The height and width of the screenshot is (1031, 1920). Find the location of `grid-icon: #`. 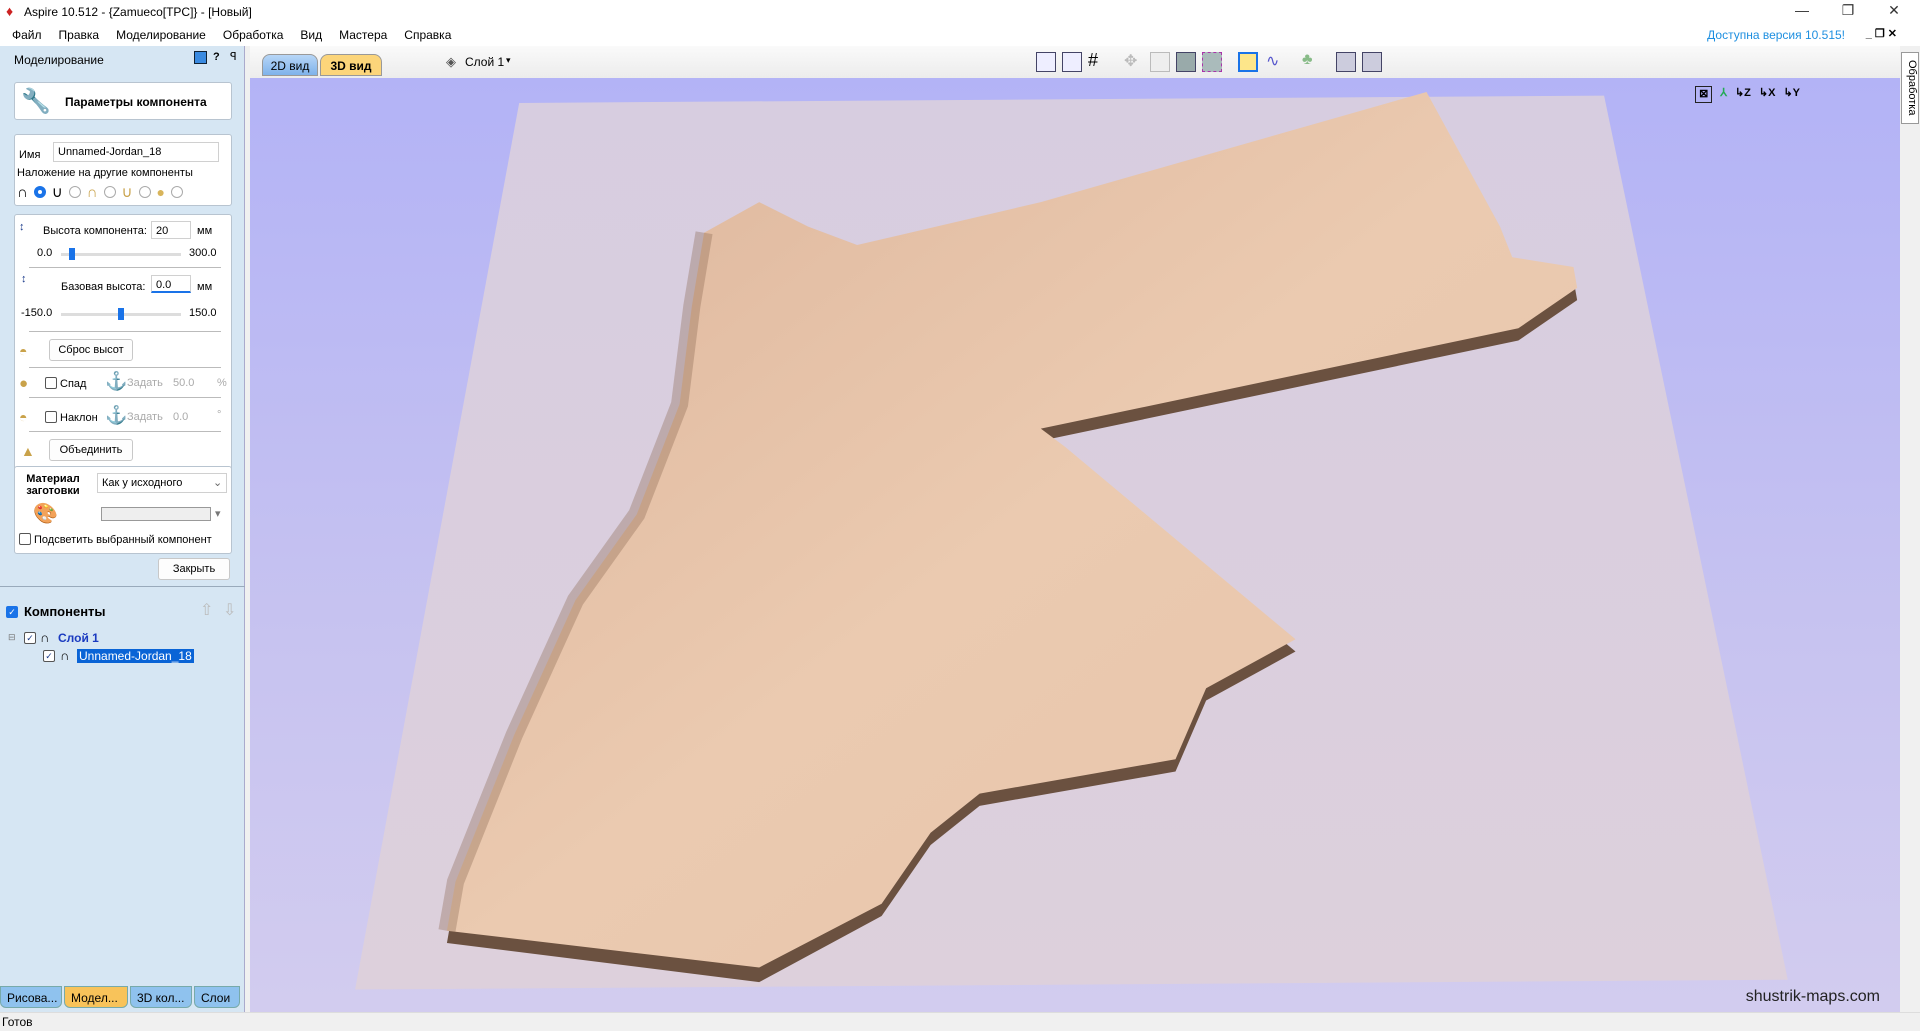

grid-icon: # is located at coordinates (1093, 60).